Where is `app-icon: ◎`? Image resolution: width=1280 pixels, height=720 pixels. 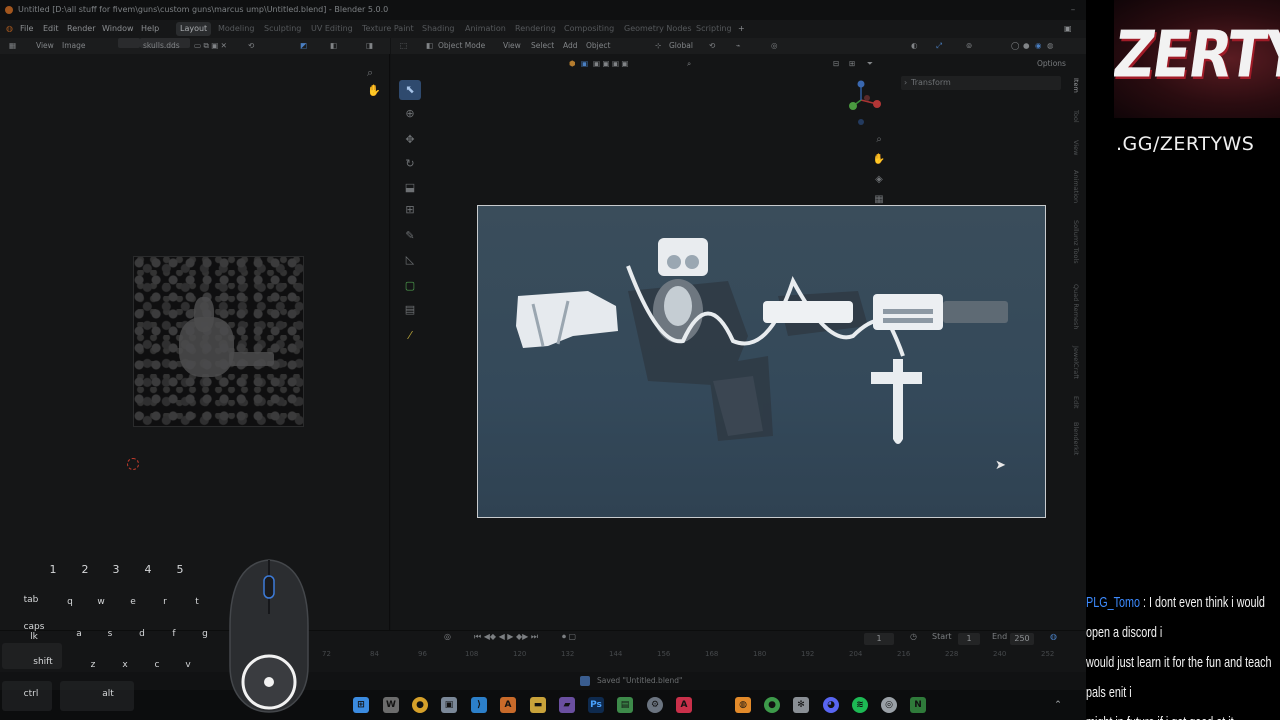 app-icon: ◎ is located at coordinates (889, 705).